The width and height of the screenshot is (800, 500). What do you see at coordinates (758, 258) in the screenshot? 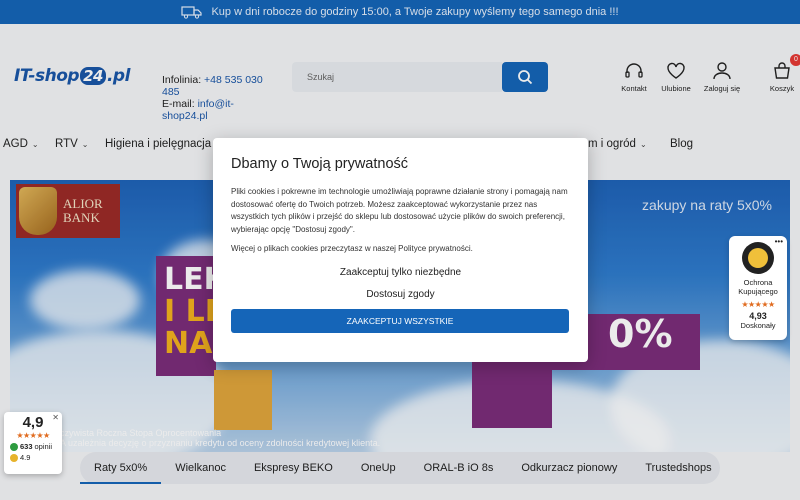
I see `trusted-seal-icon` at bounding box center [758, 258].